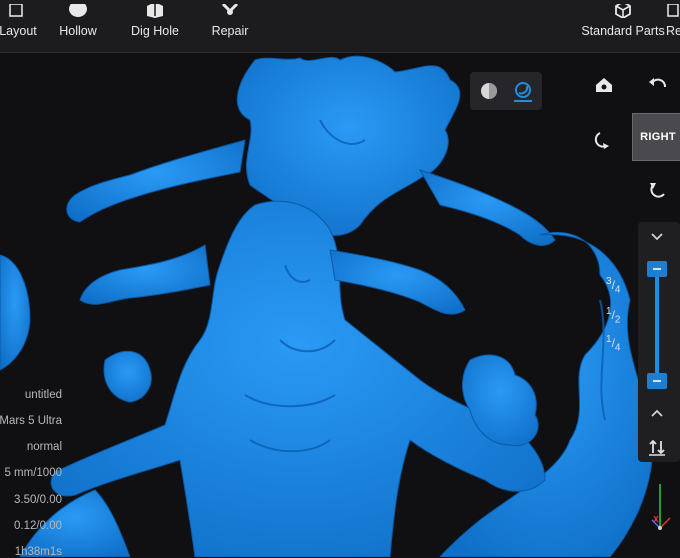 This screenshot has width=680, height=558. I want to click on fraction-one-quarter: 1/4, so click(613, 344).